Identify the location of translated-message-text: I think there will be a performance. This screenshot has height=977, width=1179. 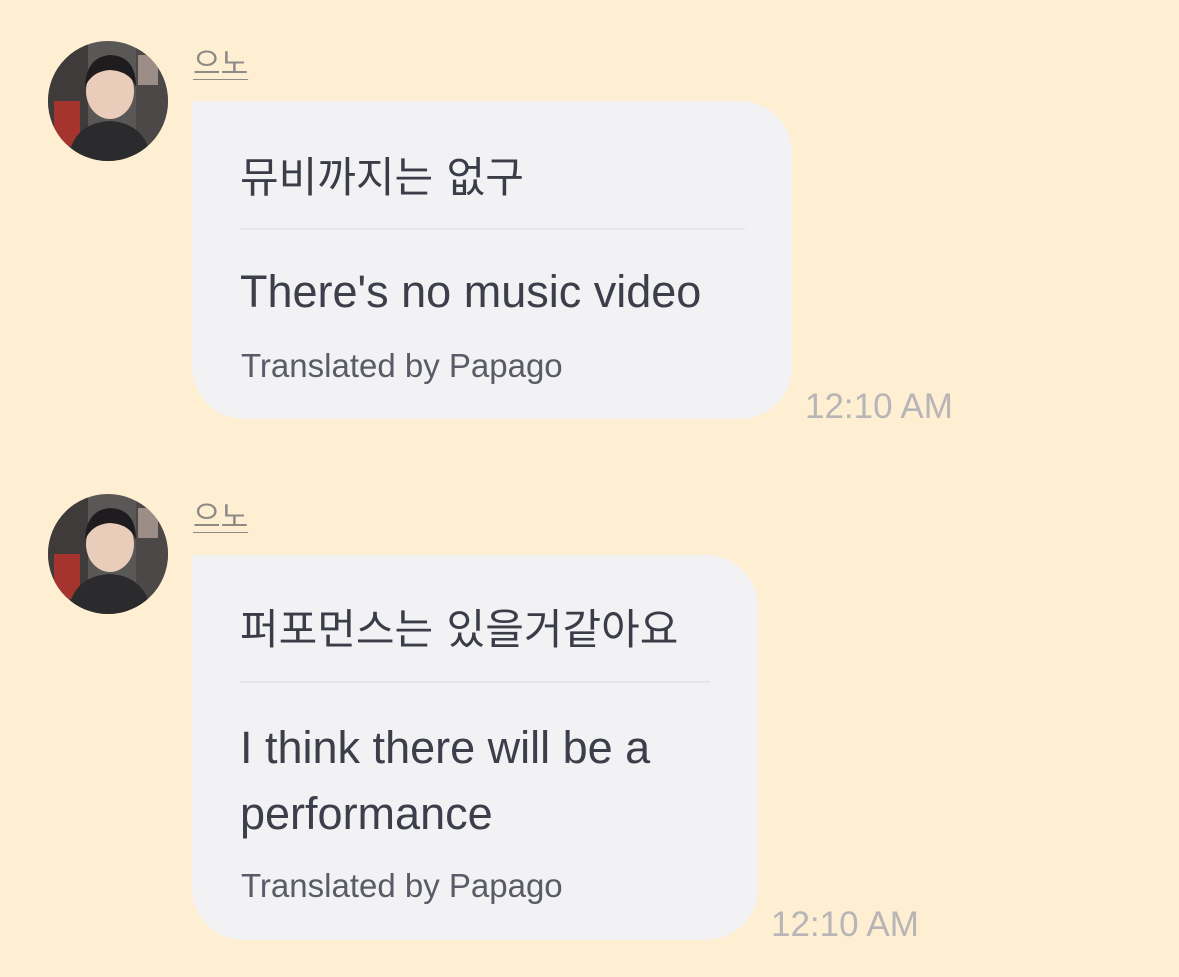
(445, 780).